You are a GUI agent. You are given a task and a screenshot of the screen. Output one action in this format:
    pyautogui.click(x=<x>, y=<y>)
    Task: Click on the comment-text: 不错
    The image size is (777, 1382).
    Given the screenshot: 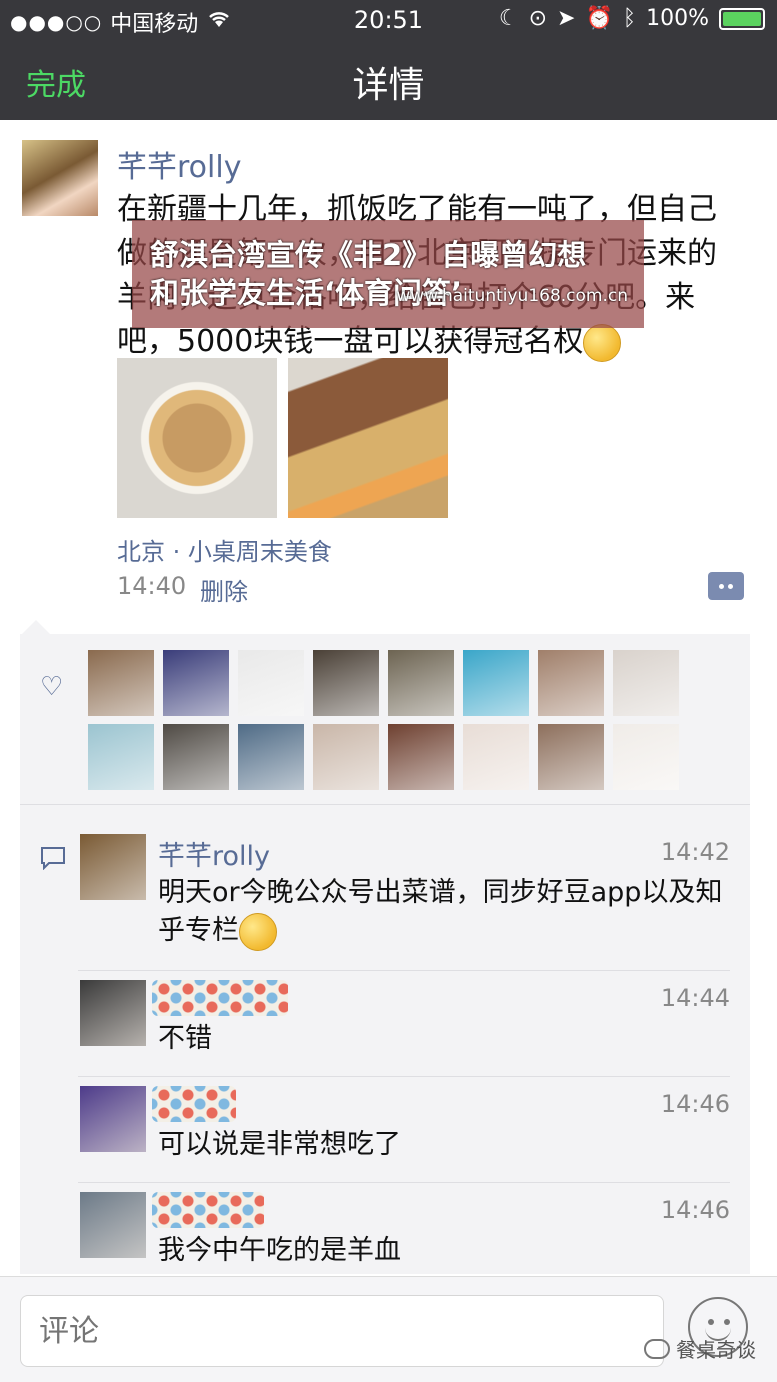 What is the action you would take?
    pyautogui.click(x=185, y=1038)
    